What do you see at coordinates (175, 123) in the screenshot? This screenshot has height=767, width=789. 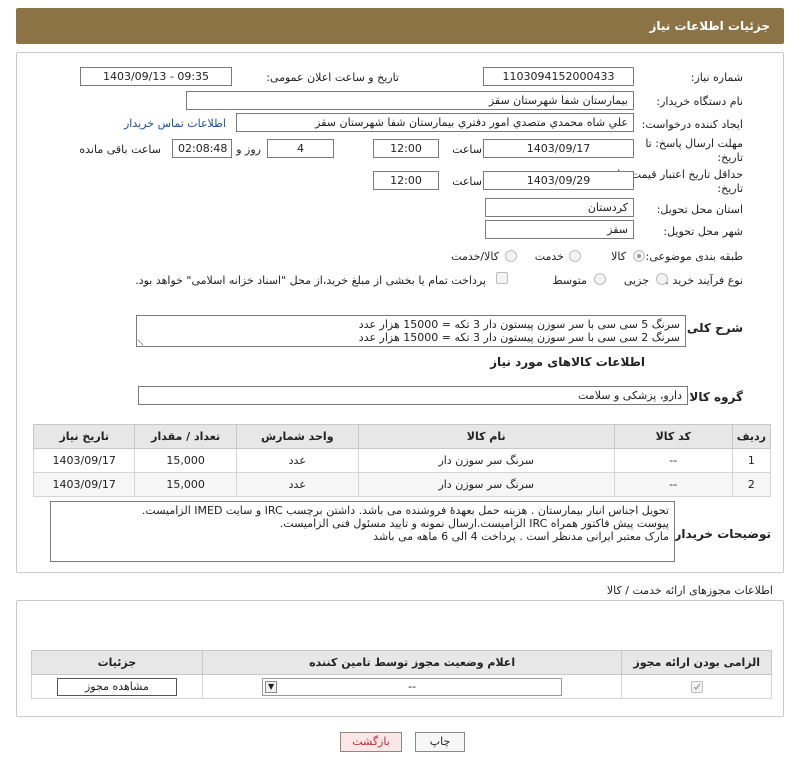 I see `buyer-contact-link: اطلاعات تماس خریدار` at bounding box center [175, 123].